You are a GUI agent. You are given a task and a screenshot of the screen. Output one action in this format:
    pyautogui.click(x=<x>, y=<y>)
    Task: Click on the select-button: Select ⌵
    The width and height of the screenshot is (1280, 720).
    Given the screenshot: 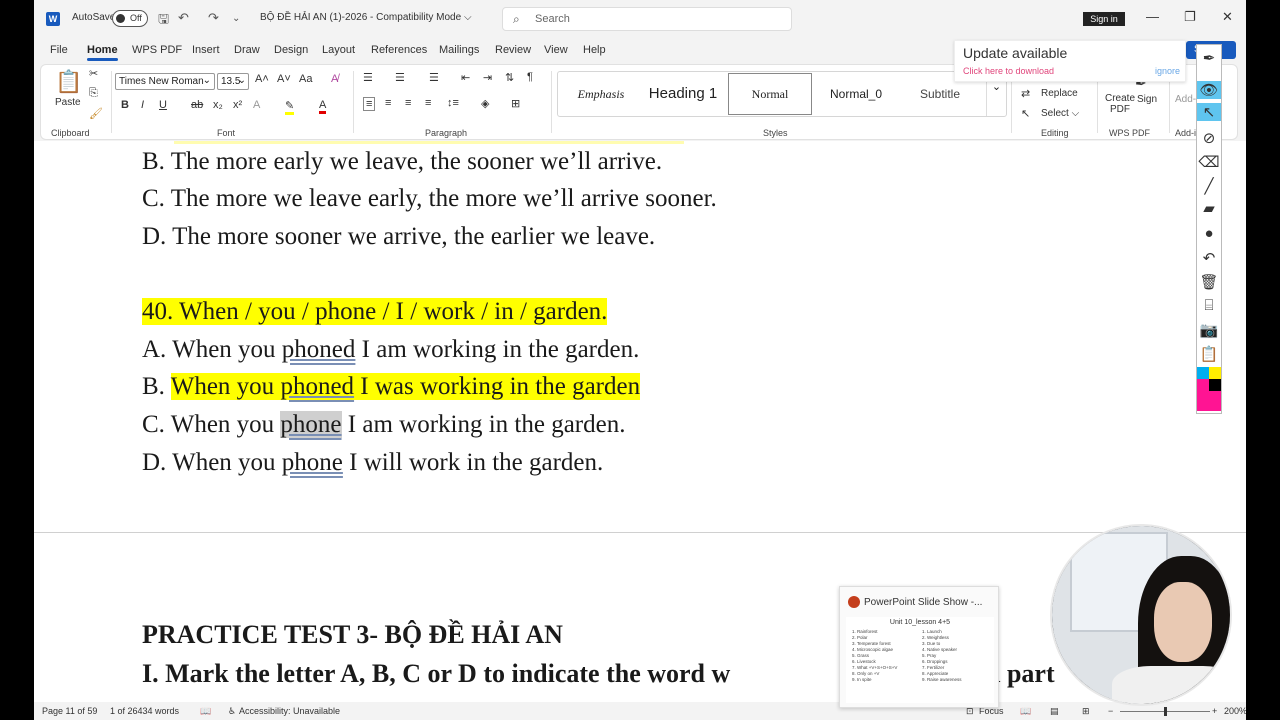 What is the action you would take?
    pyautogui.click(x=1060, y=113)
    